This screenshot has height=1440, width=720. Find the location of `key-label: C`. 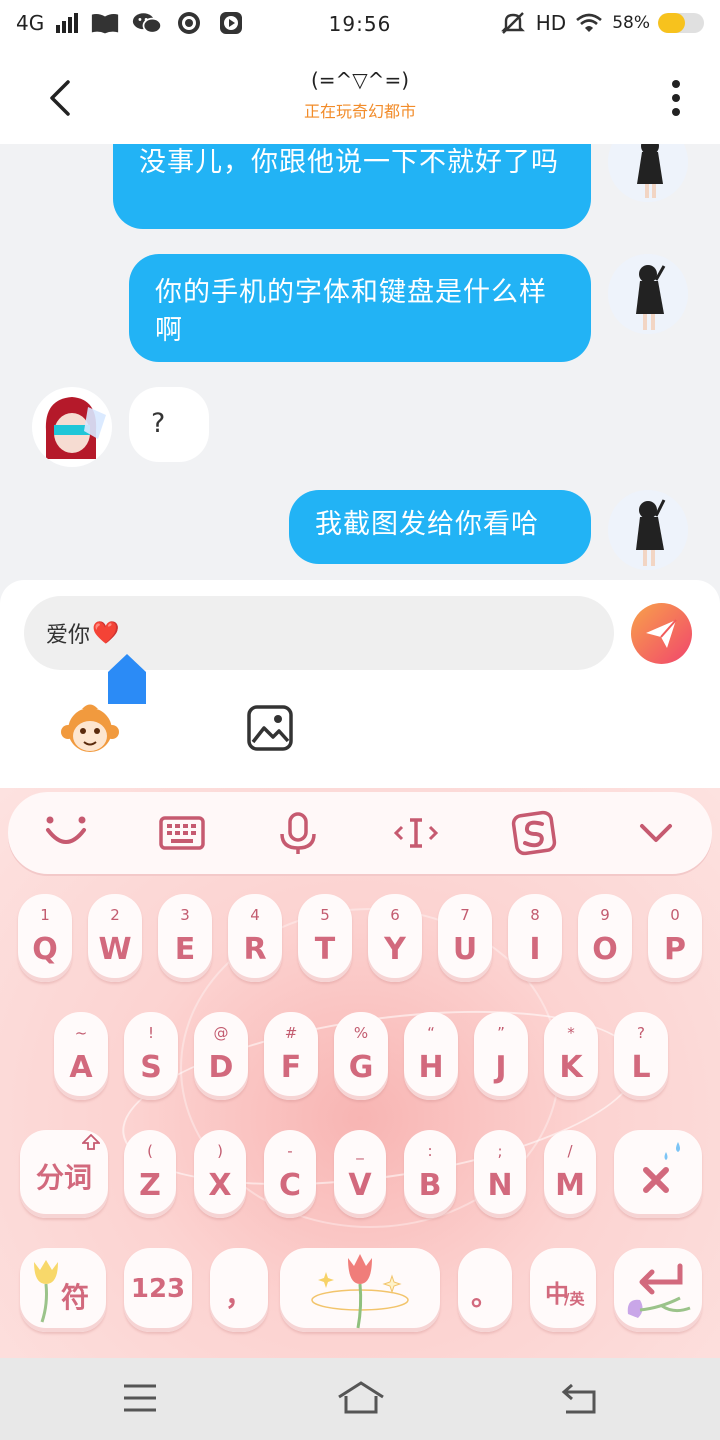

key-label: C is located at coordinates (290, 1185).